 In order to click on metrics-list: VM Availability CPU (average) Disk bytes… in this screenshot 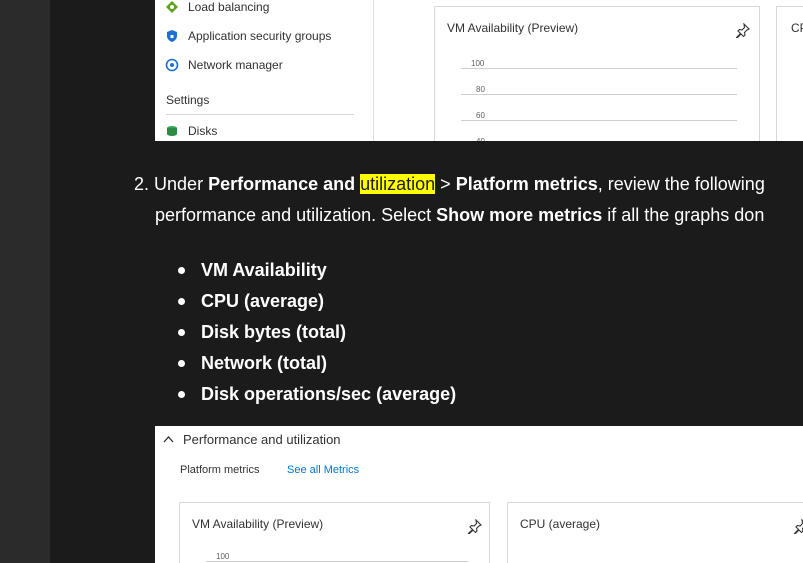, I will do `click(317, 332)`.